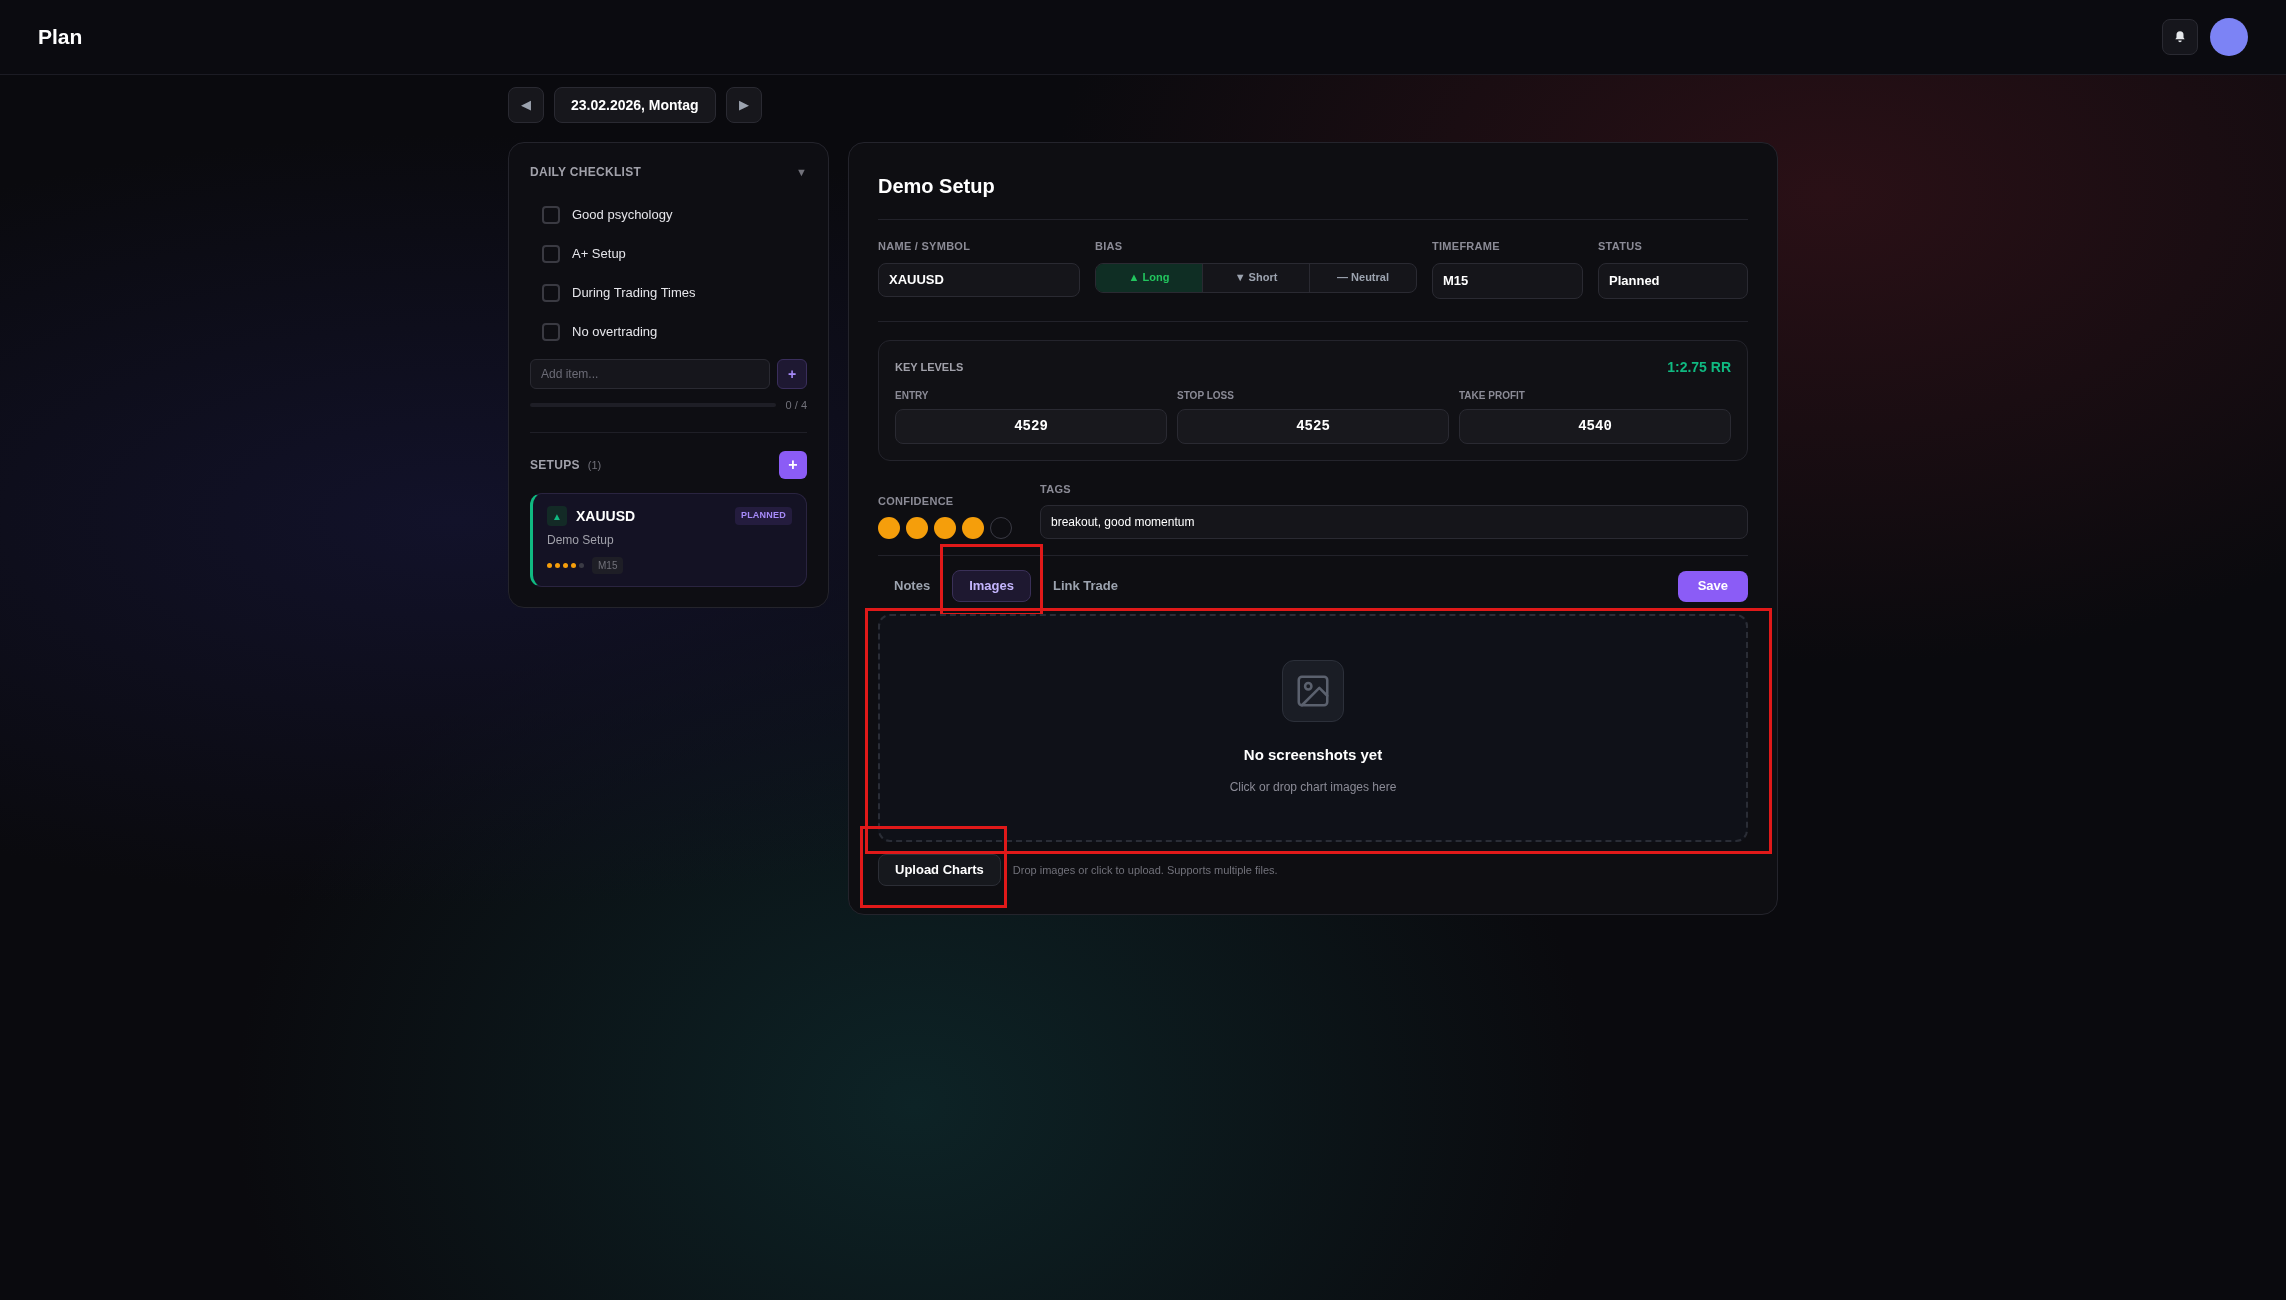  What do you see at coordinates (1313, 754) in the screenshot?
I see `empty-state-title: No screenshots yet` at bounding box center [1313, 754].